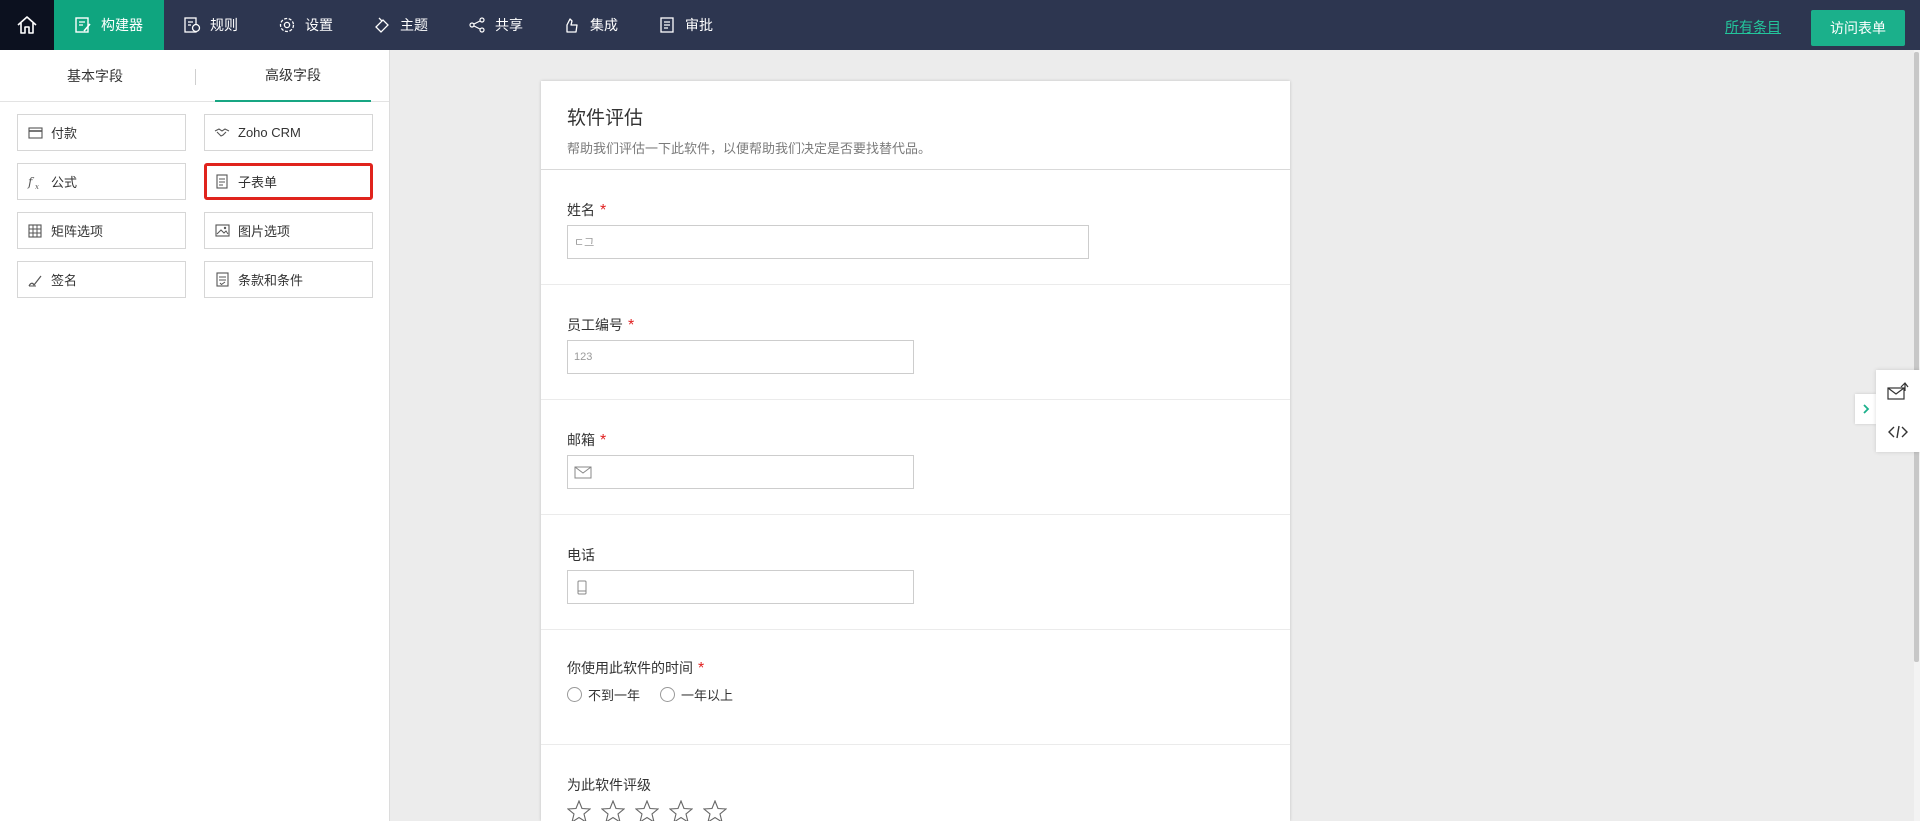 This screenshot has height=821, width=1920. What do you see at coordinates (630, 668) in the screenshot?
I see `usage-label-text: 你使用此软件的时间` at bounding box center [630, 668].